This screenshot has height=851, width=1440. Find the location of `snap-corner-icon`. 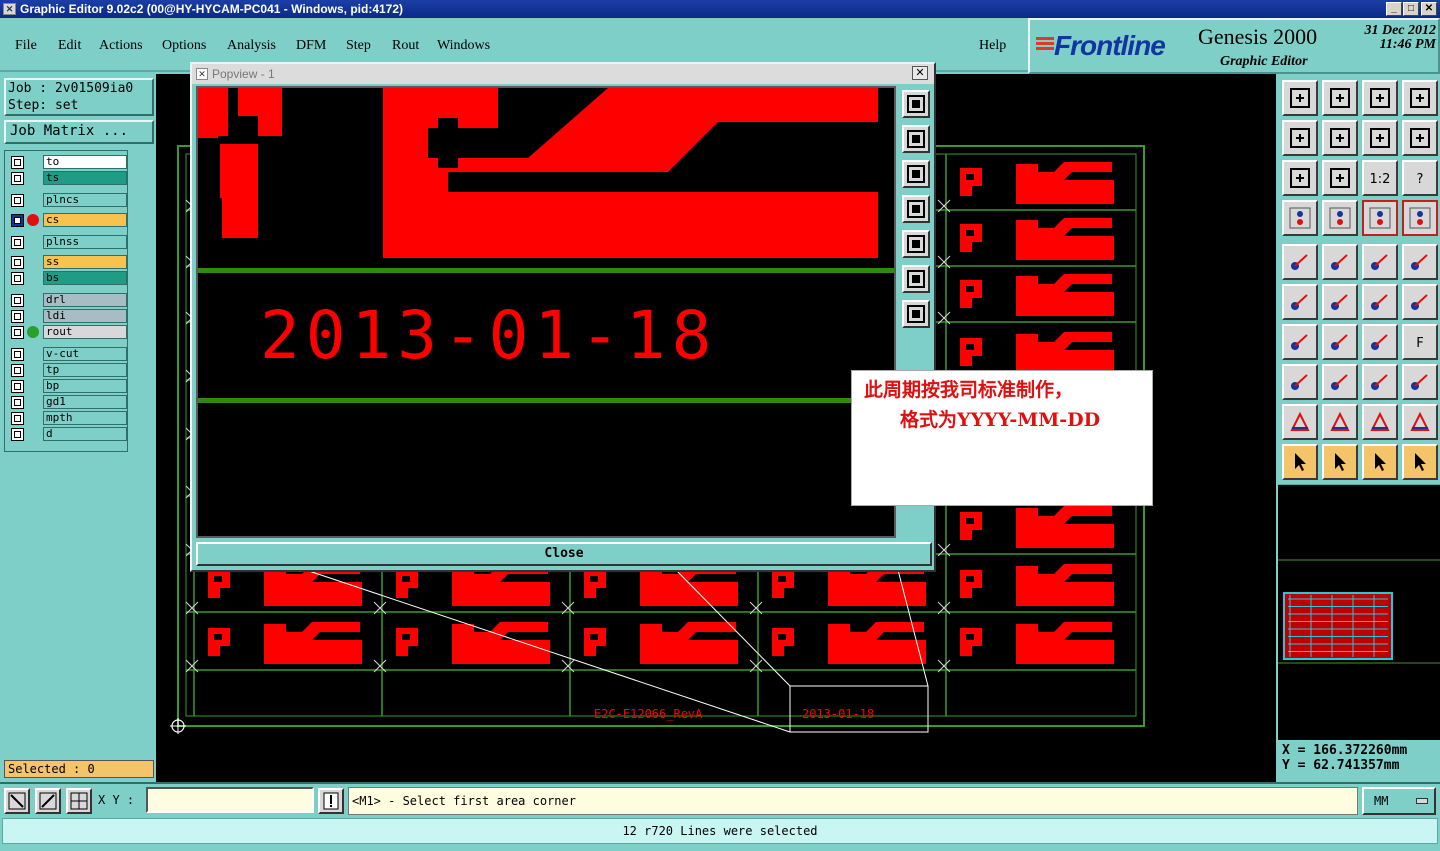

snap-corner-icon is located at coordinates (17, 801).